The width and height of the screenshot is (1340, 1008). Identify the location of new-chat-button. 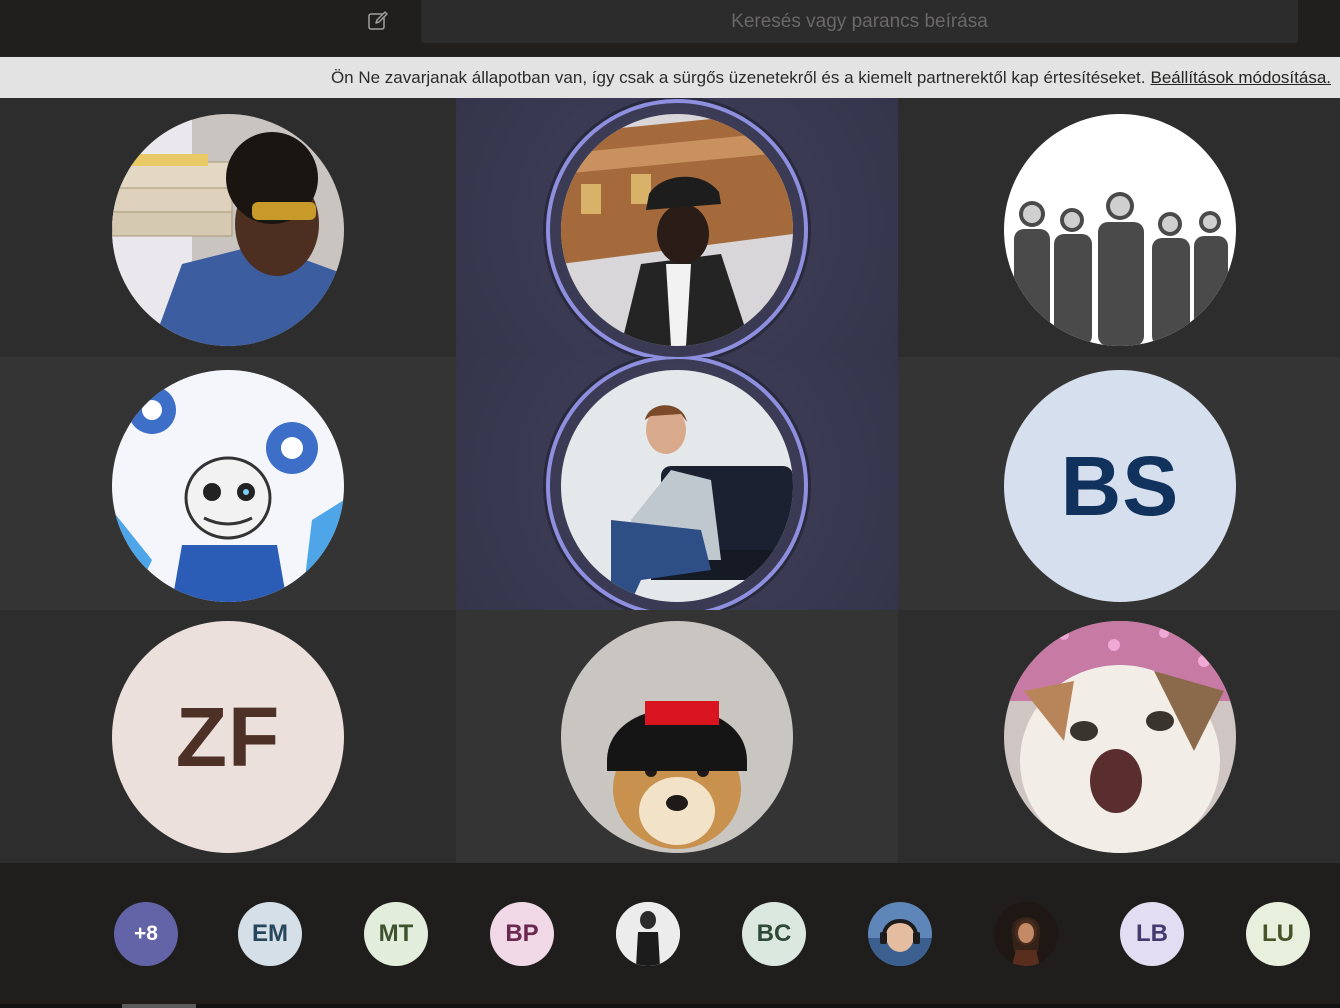
(378, 21).